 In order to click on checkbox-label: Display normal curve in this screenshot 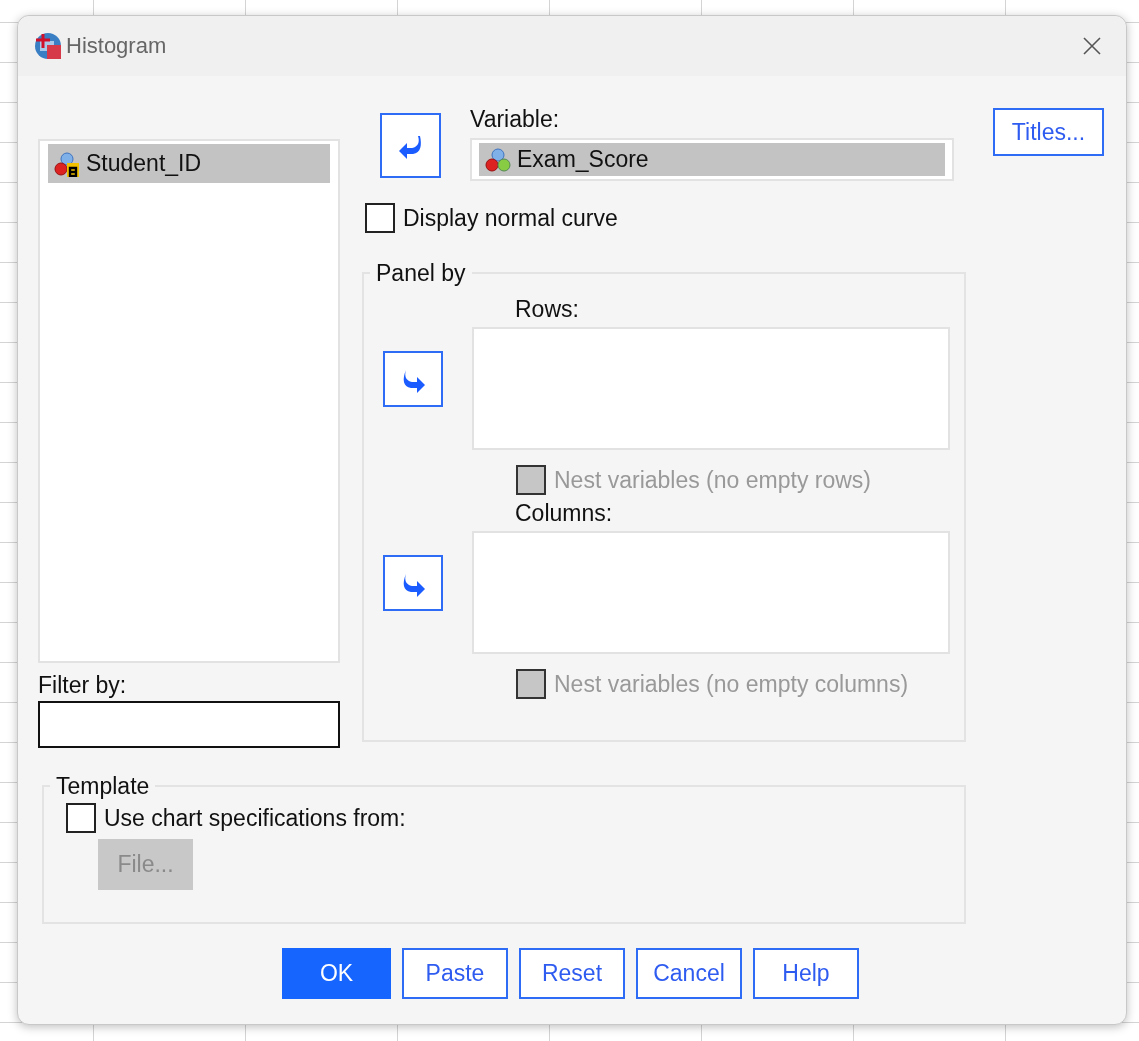, I will do `click(510, 218)`.